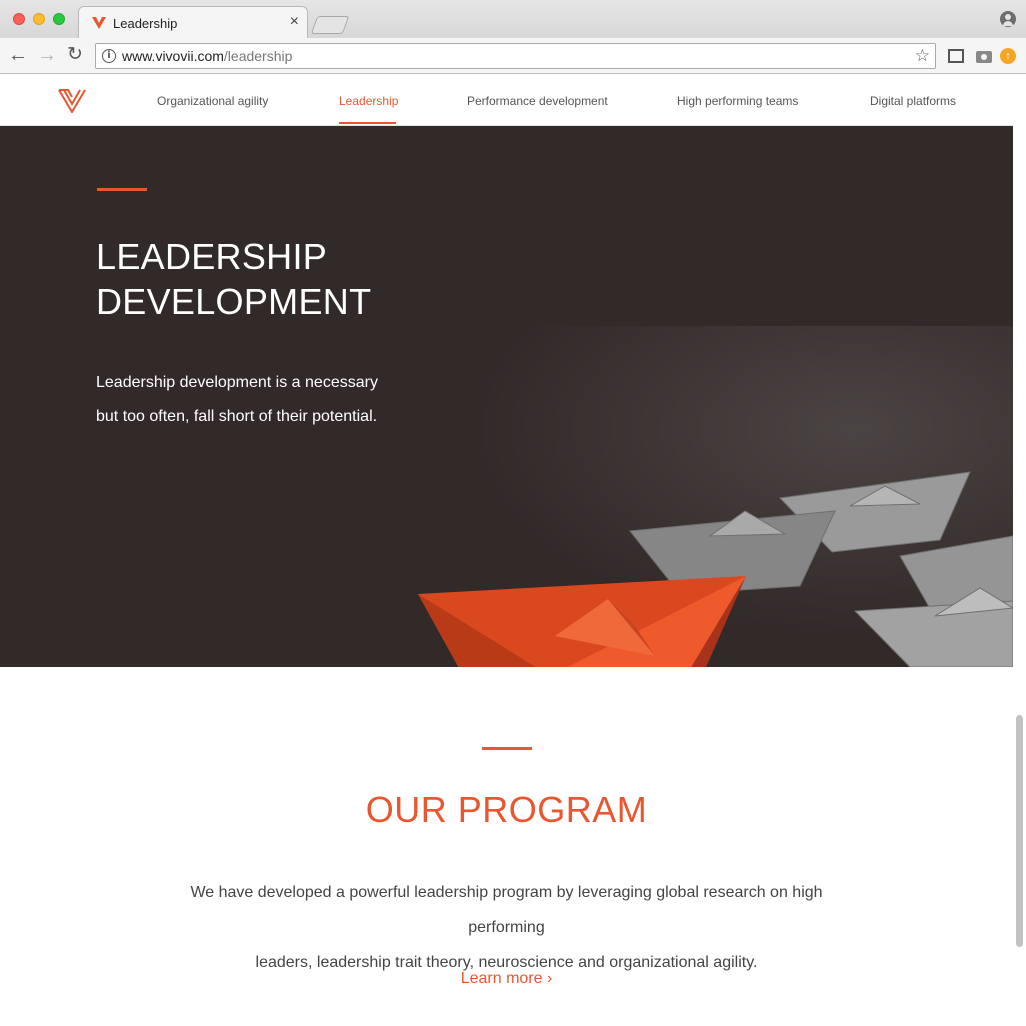 The height and width of the screenshot is (1026, 1026). I want to click on nav-leadership: Leadership, so click(368, 101).